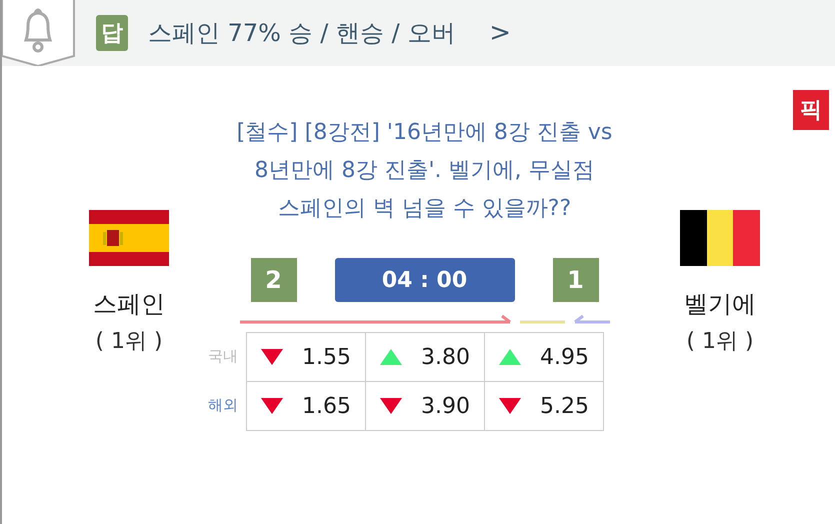 The image size is (835, 524). Describe the element at coordinates (129, 304) in the screenshot. I see `team-name: 스페인` at that location.